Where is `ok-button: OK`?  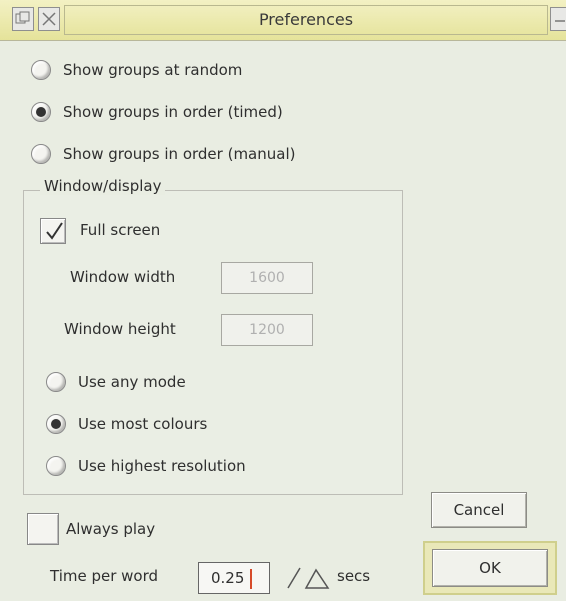 ok-button: OK is located at coordinates (490, 568).